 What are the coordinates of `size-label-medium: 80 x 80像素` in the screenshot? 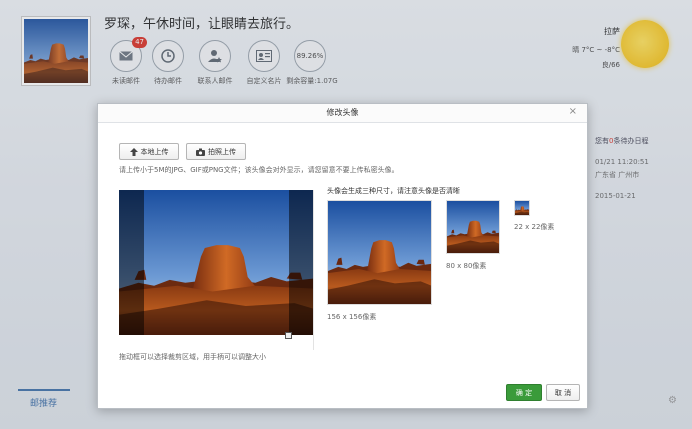 It's located at (466, 266).